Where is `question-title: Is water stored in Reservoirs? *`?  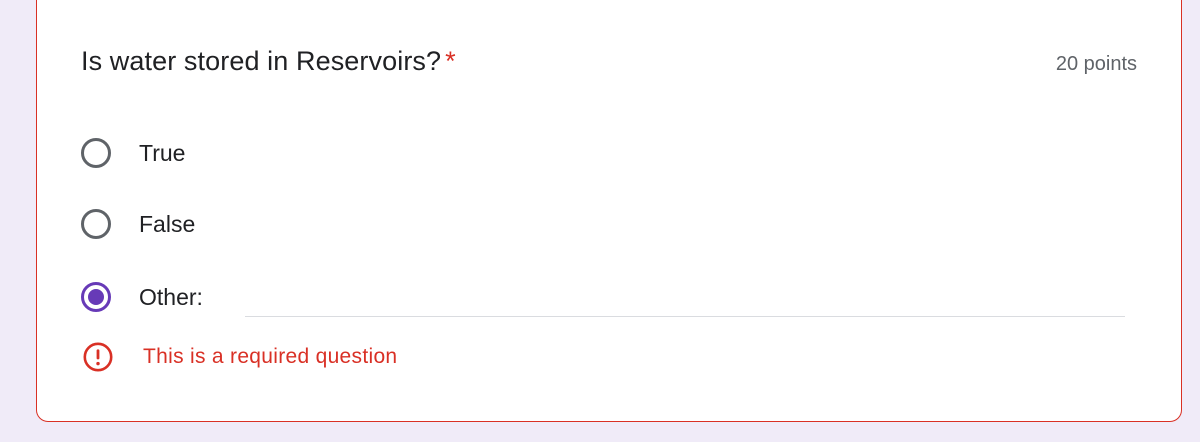 question-title: Is water stored in Reservoirs? * is located at coordinates (268, 61).